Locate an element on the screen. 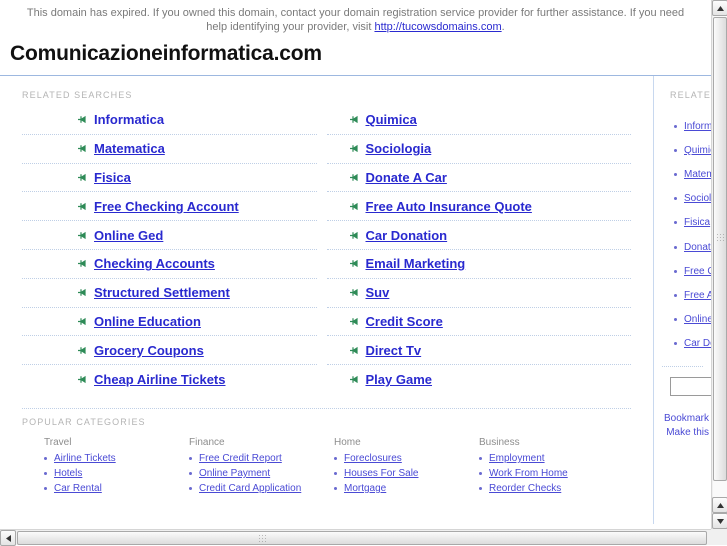 The height and width of the screenshot is (546, 727). related-search-item: Email Marketing is located at coordinates (478, 264).